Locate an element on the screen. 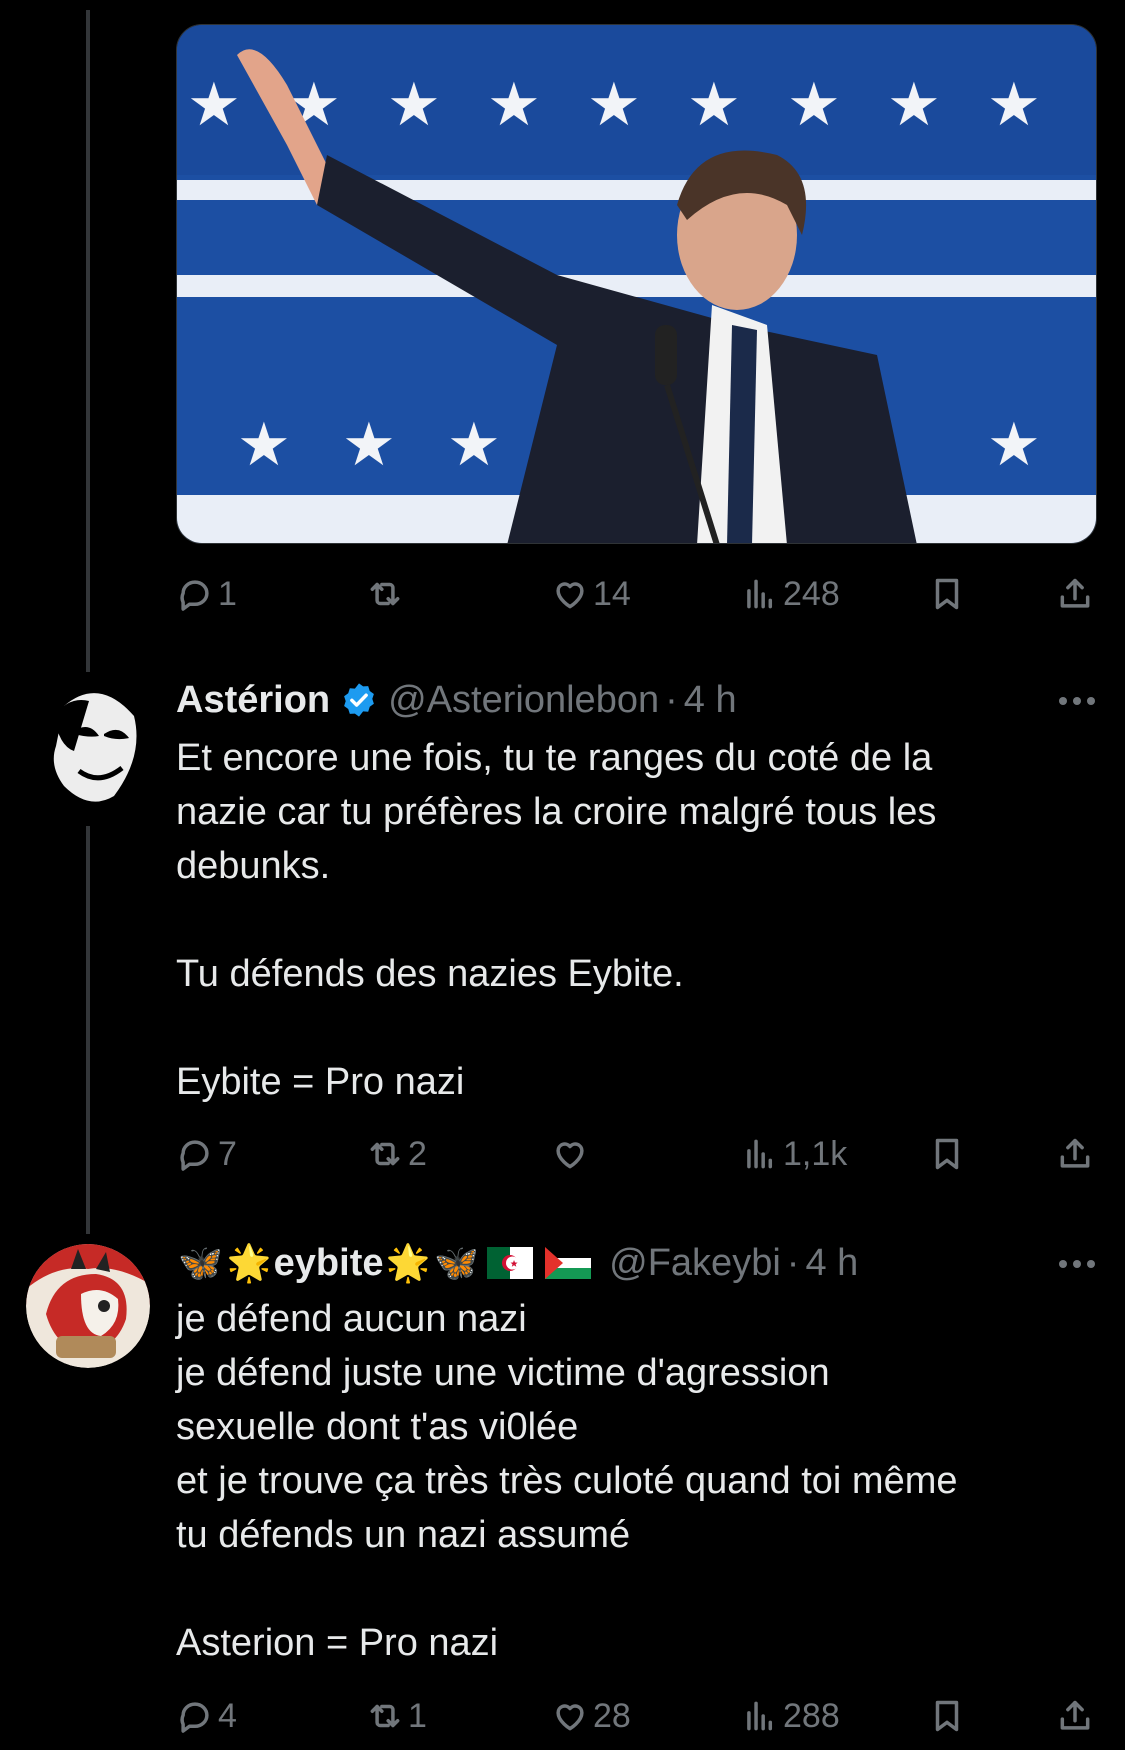 Image resolution: width=1125 pixels, height=1750 pixels. thread-line-top is located at coordinates (88, 341).